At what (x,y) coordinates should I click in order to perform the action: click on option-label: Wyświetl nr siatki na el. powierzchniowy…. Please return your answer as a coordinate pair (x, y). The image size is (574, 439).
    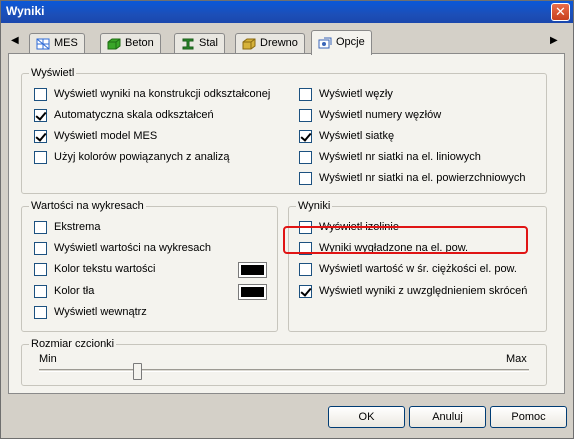
    Looking at the image, I should click on (422, 178).